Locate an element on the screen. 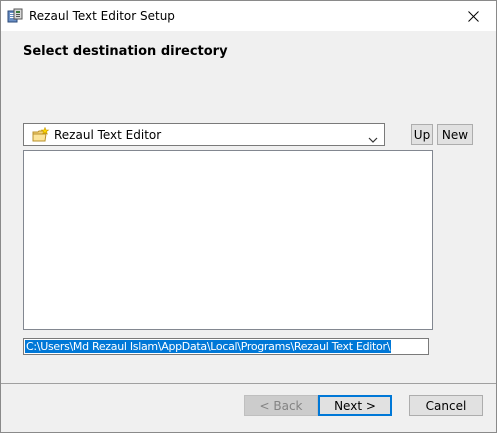  new-folder-button: New is located at coordinates (455, 134).